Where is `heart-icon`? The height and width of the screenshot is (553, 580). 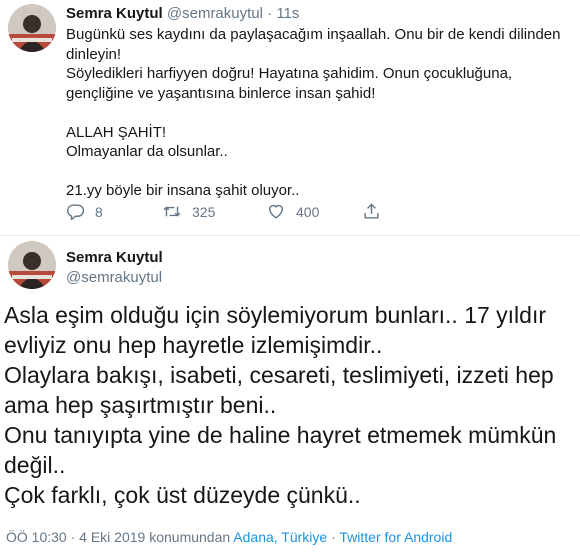 heart-icon is located at coordinates (276, 211).